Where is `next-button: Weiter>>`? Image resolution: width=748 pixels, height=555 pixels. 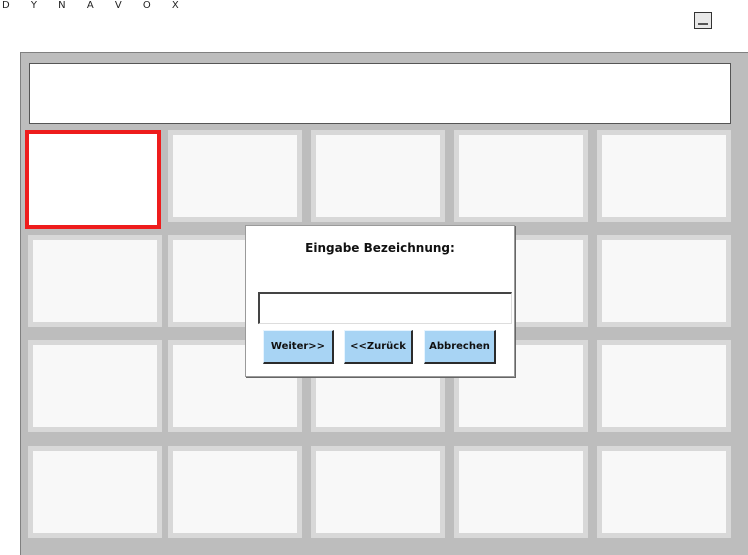
next-button: Weiter>> is located at coordinates (298, 347).